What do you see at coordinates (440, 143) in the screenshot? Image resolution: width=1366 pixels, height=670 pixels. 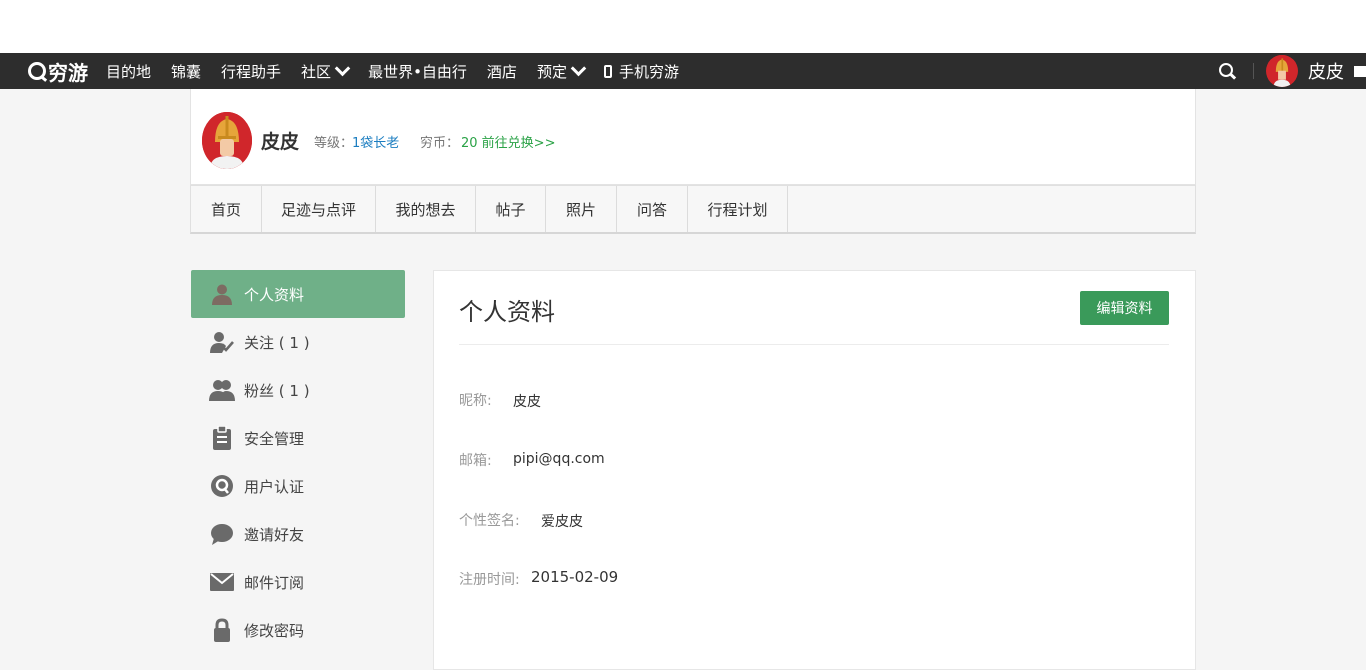 I see `coin-label: 穷币：` at bounding box center [440, 143].